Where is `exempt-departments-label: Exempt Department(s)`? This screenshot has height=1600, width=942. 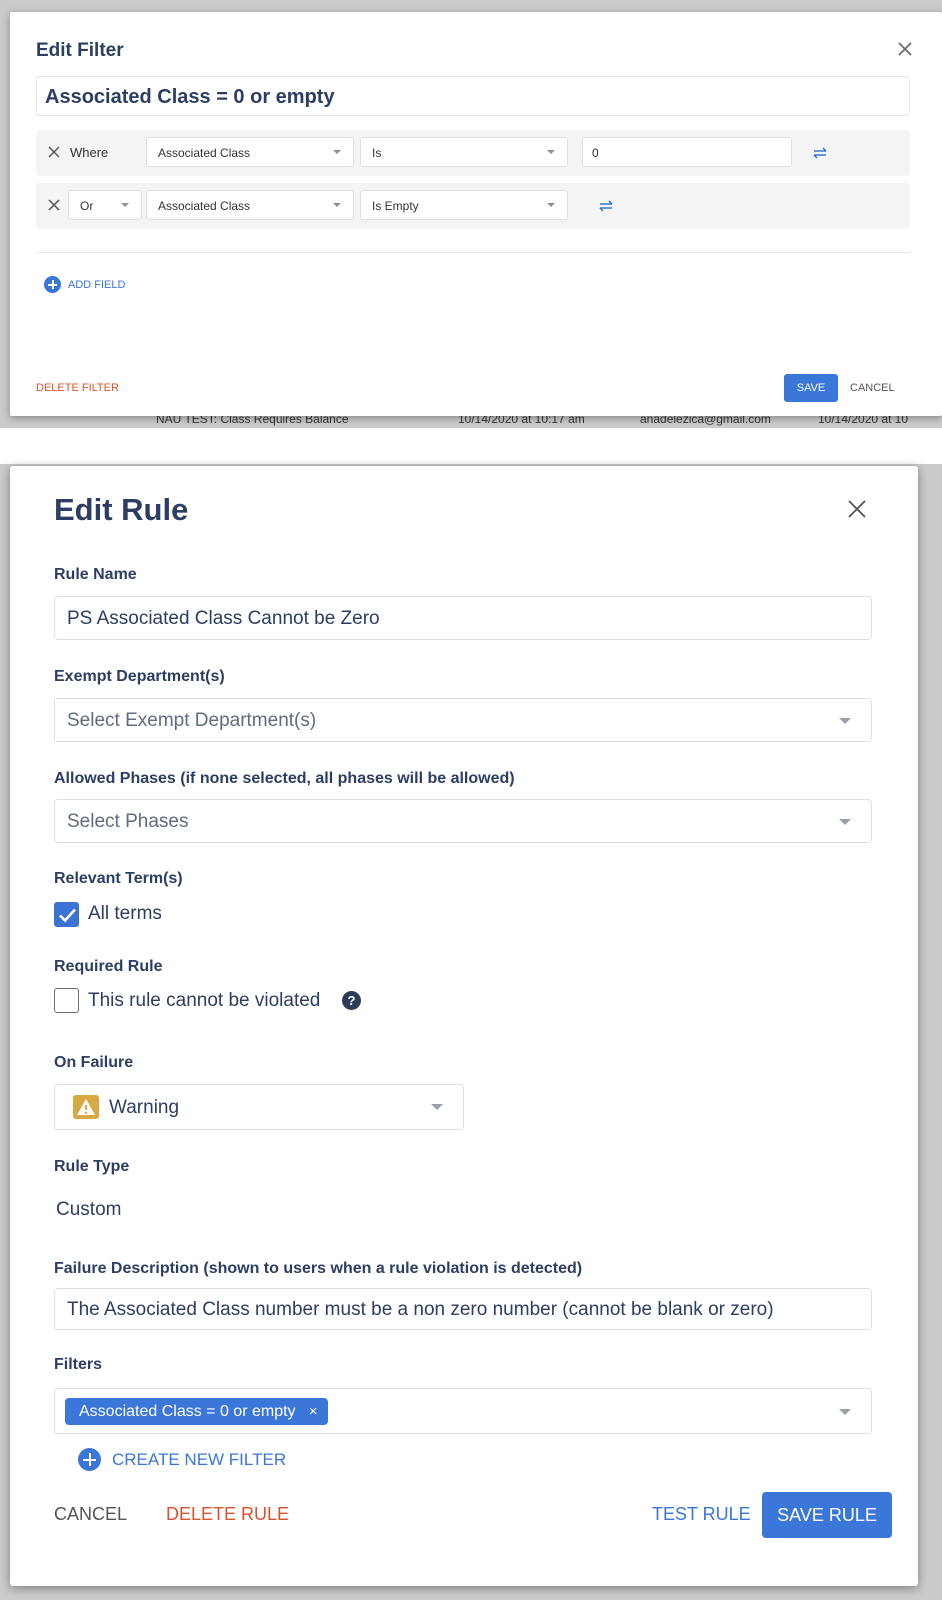 exempt-departments-label: Exempt Department(s) is located at coordinates (139, 676).